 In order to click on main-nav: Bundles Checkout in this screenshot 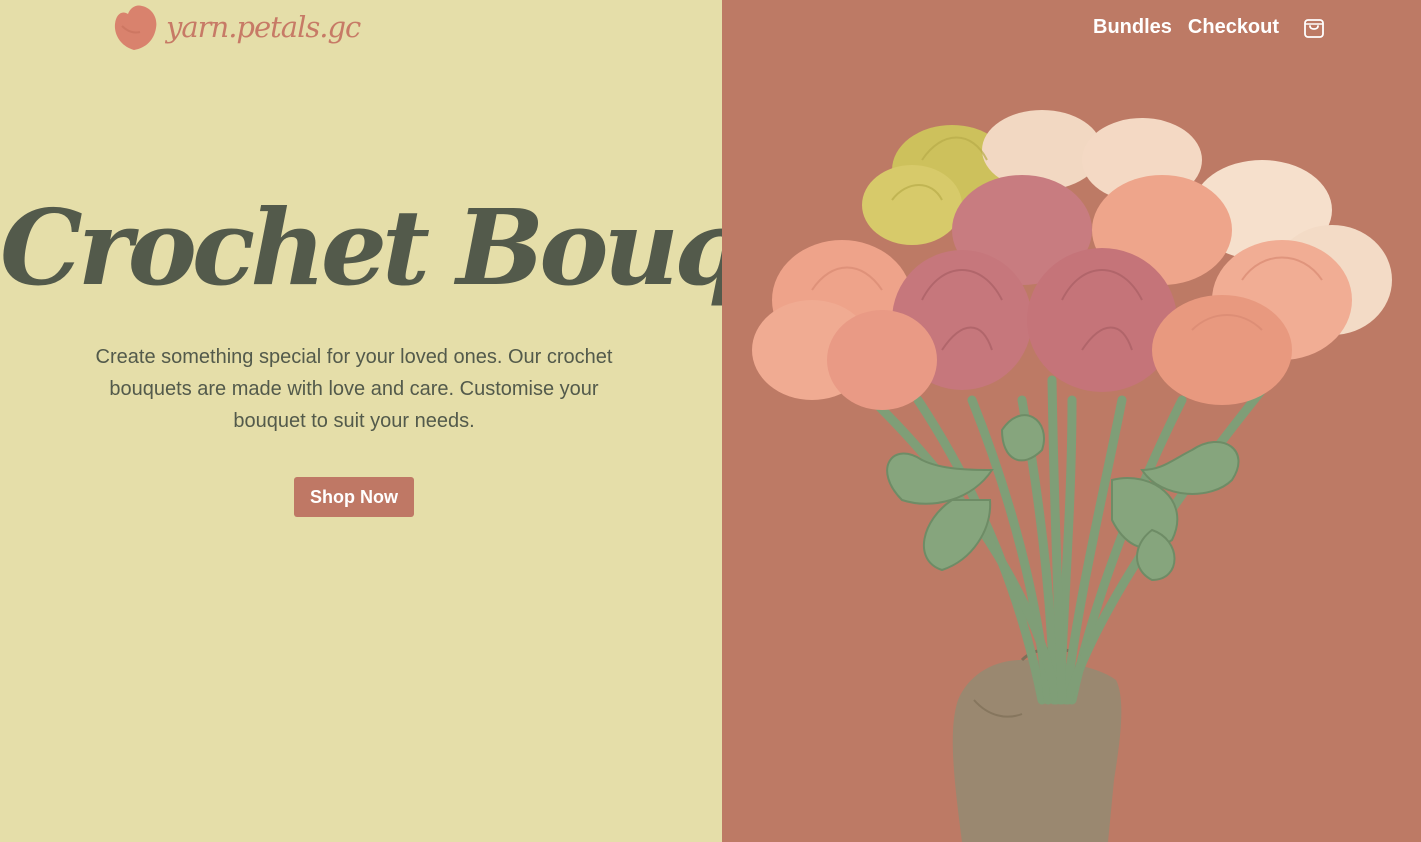, I will do `click(1194, 27)`.